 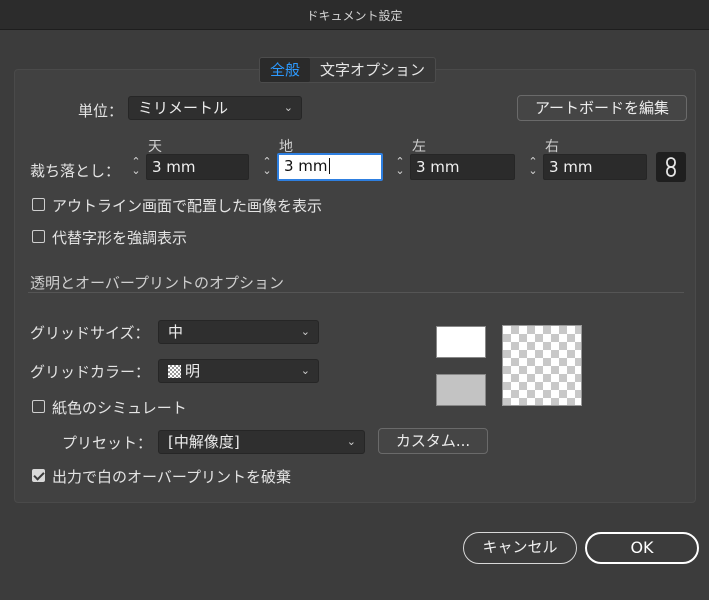 What do you see at coordinates (238, 371) in the screenshot?
I see `grid-color-dropdown: 明 ⌄` at bounding box center [238, 371].